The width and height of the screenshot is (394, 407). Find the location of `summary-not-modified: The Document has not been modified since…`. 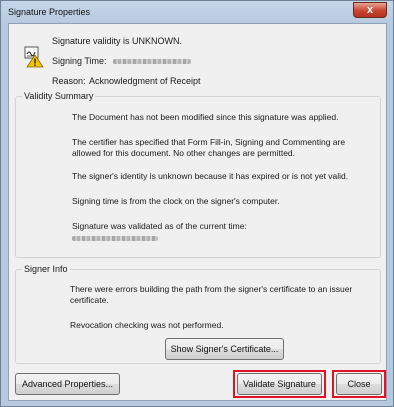

summary-not-modified: The Document has not been modified since… is located at coordinates (205, 117).